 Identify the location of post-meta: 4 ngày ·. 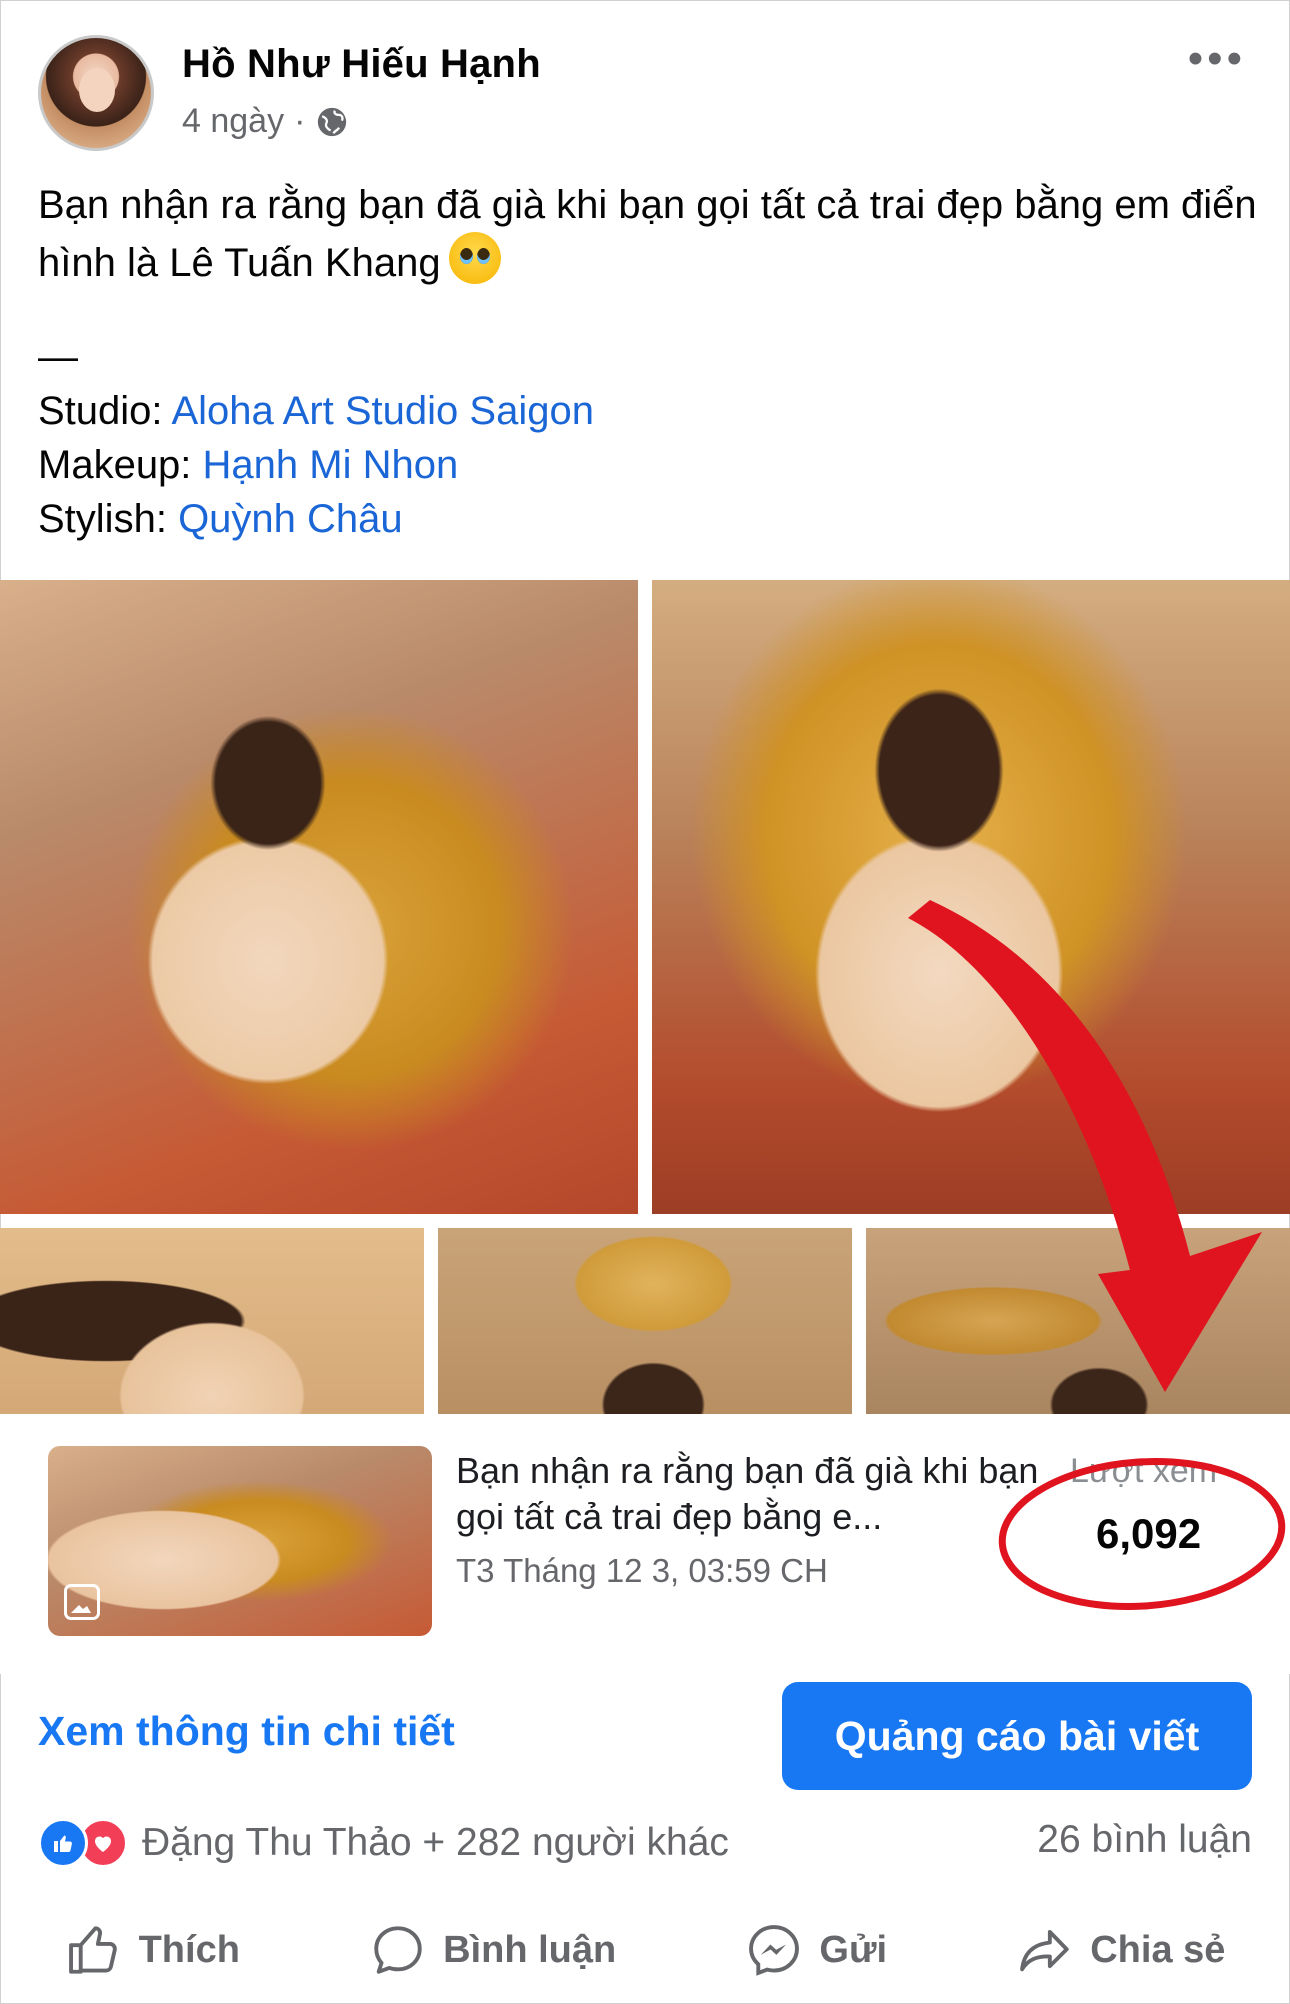
(265, 121).